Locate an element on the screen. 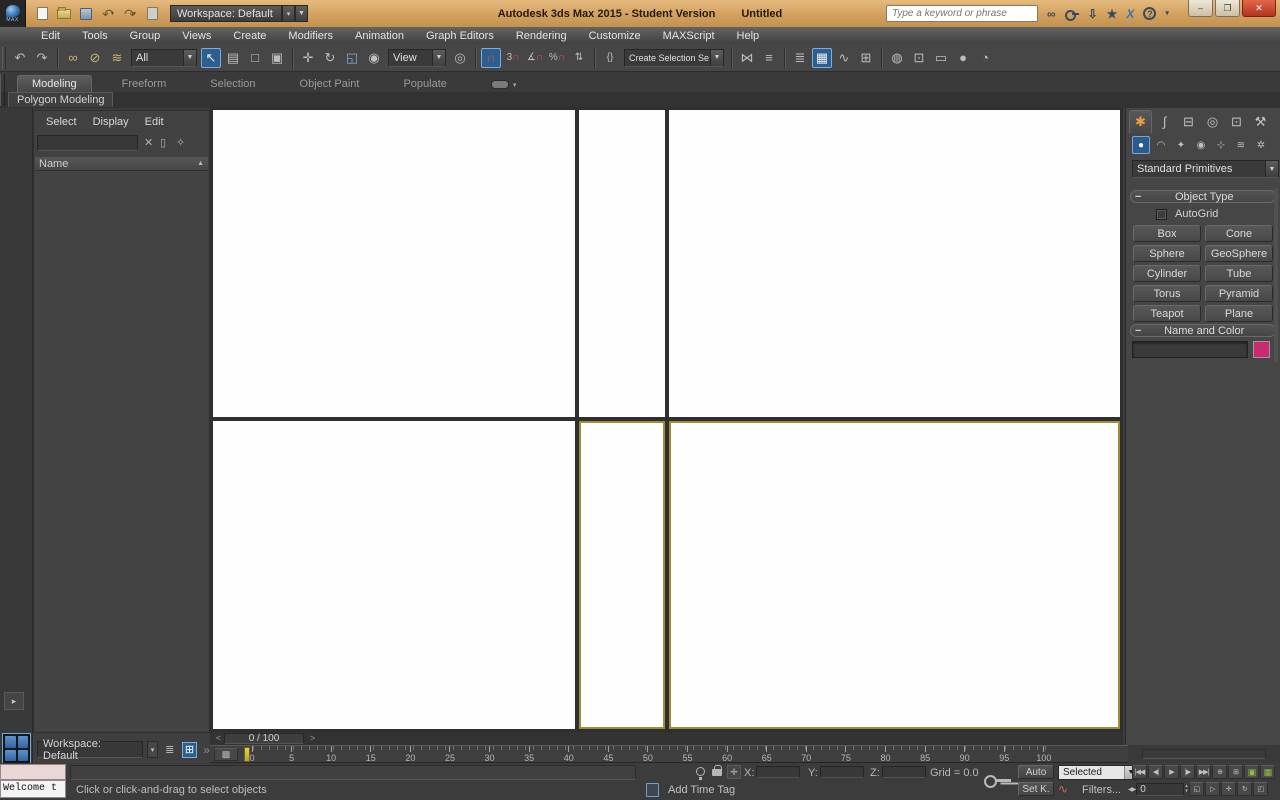 The height and width of the screenshot is (800, 1280). material-editor-icon: ◍ is located at coordinates (897, 58).